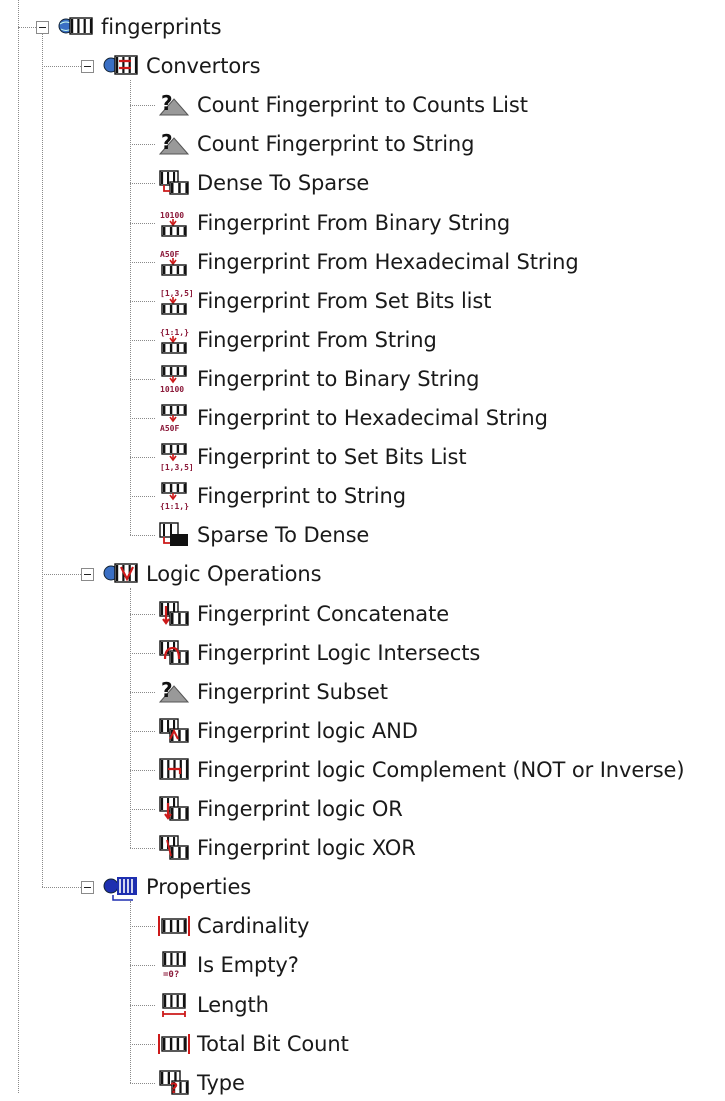  Describe the element at coordinates (292, 691) in the screenshot. I see `tree-node-label: Fingerprint Subset` at that location.